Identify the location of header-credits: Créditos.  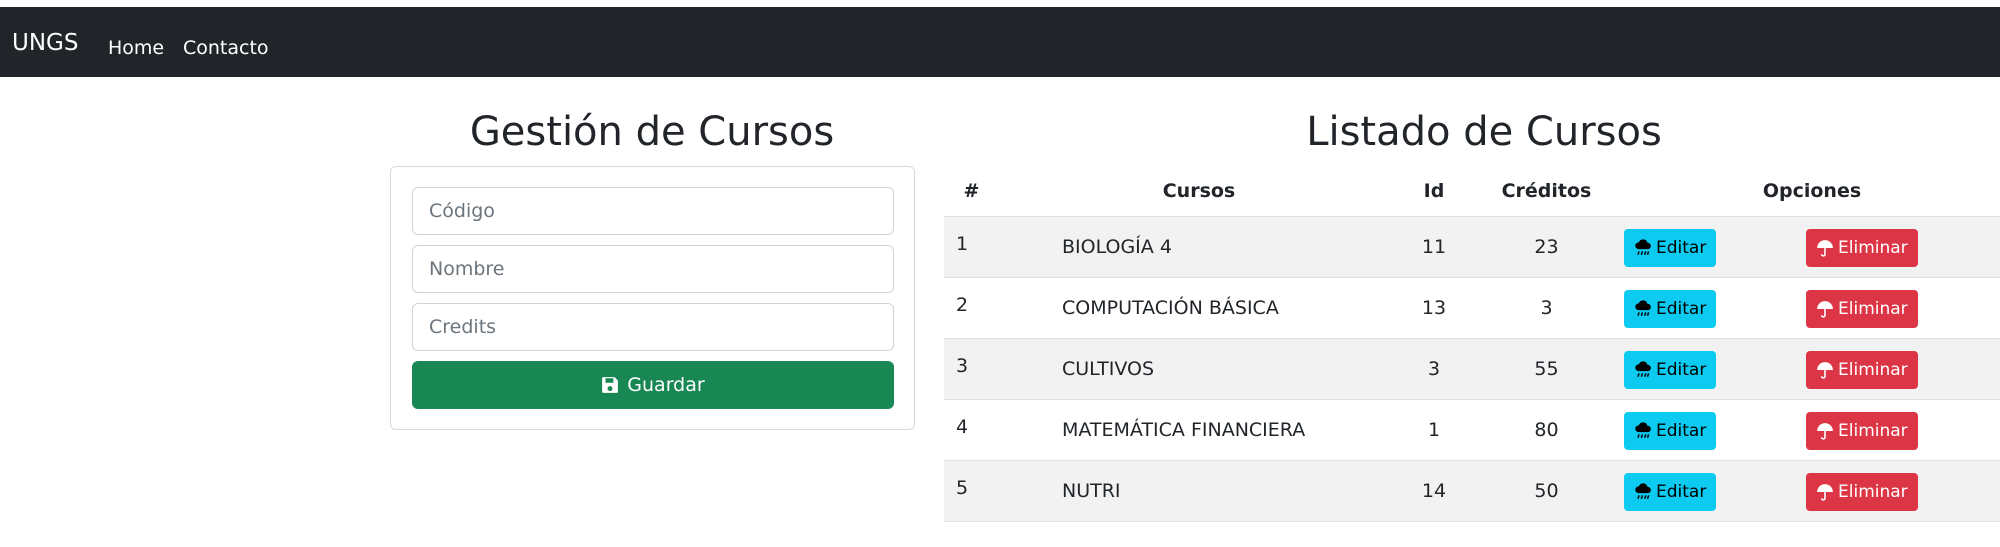
(1546, 191).